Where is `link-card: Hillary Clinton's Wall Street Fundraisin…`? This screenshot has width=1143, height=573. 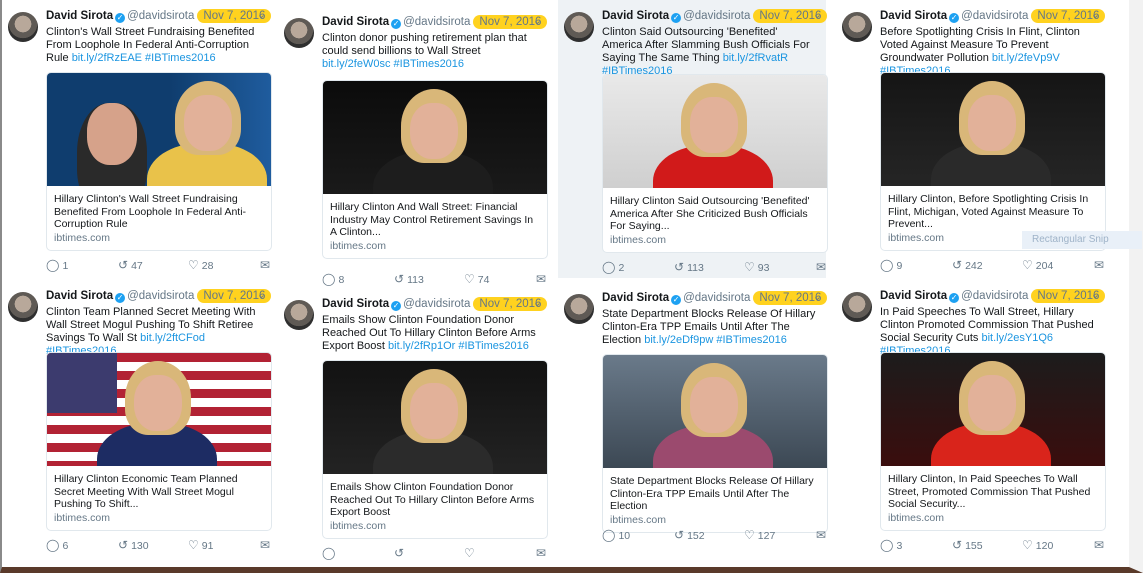 link-card: Hillary Clinton's Wall Street Fundraisin… is located at coordinates (159, 161).